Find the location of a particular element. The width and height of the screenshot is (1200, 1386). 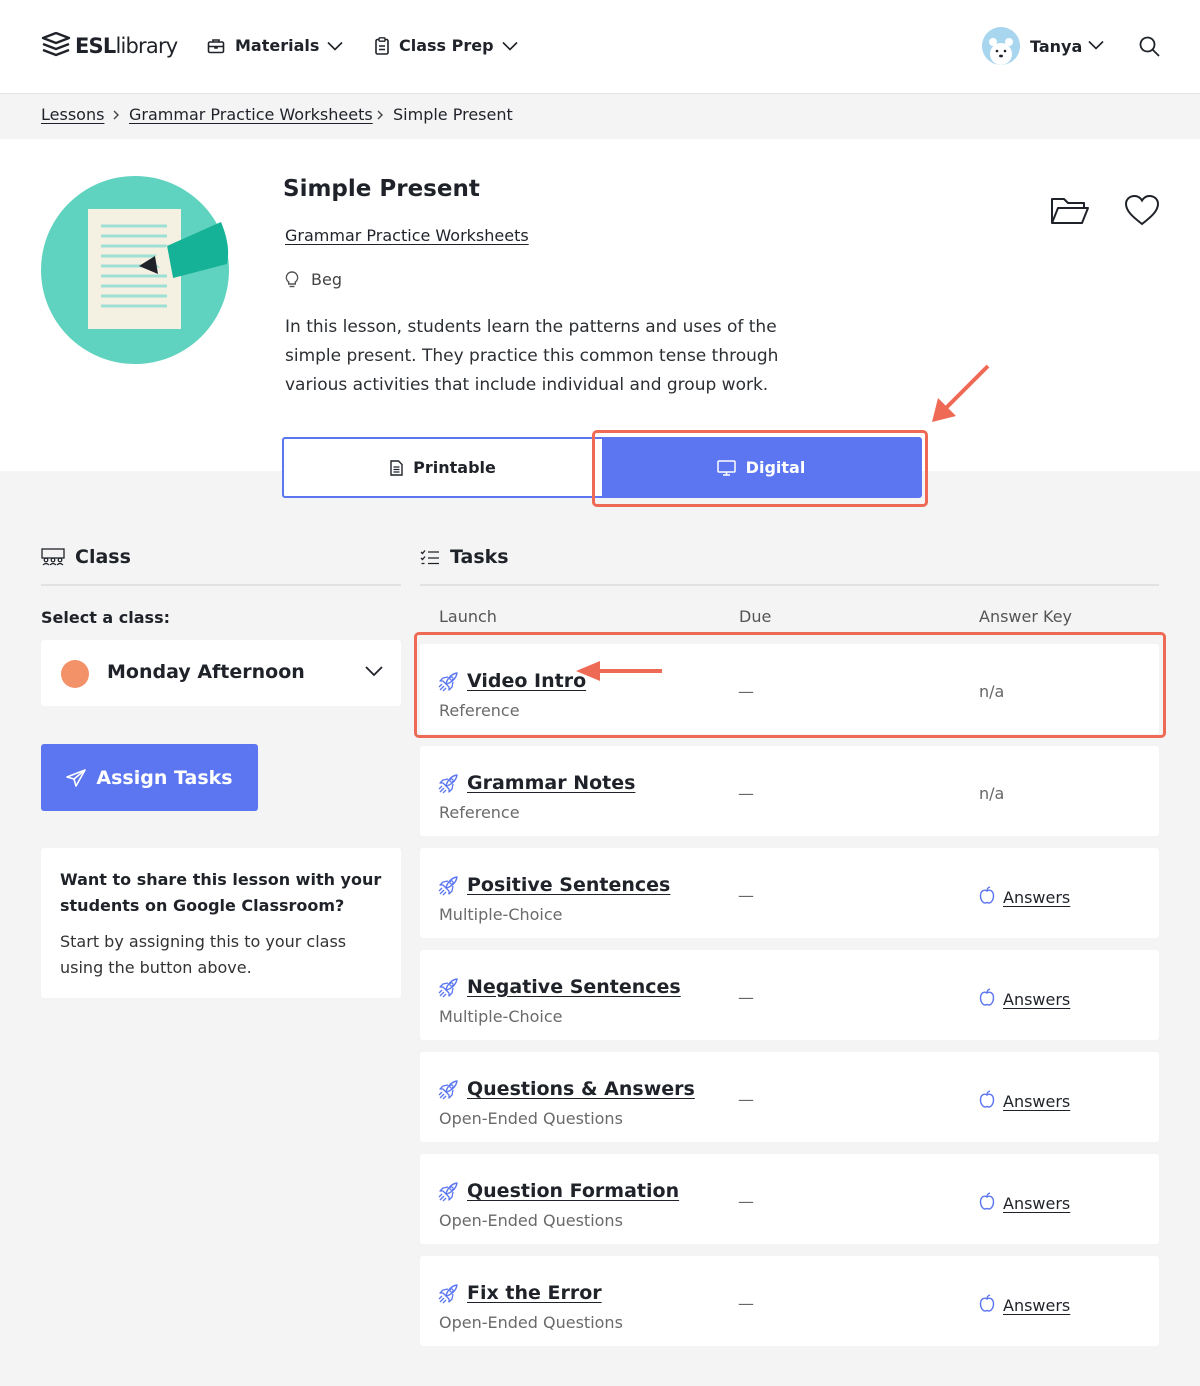

digital-highlight-box is located at coordinates (760, 468).